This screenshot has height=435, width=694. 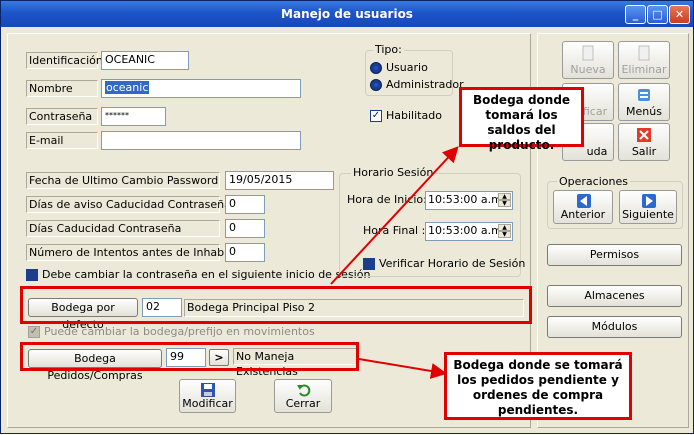 I want to click on permisos-button: Permisos, so click(x=614, y=255).